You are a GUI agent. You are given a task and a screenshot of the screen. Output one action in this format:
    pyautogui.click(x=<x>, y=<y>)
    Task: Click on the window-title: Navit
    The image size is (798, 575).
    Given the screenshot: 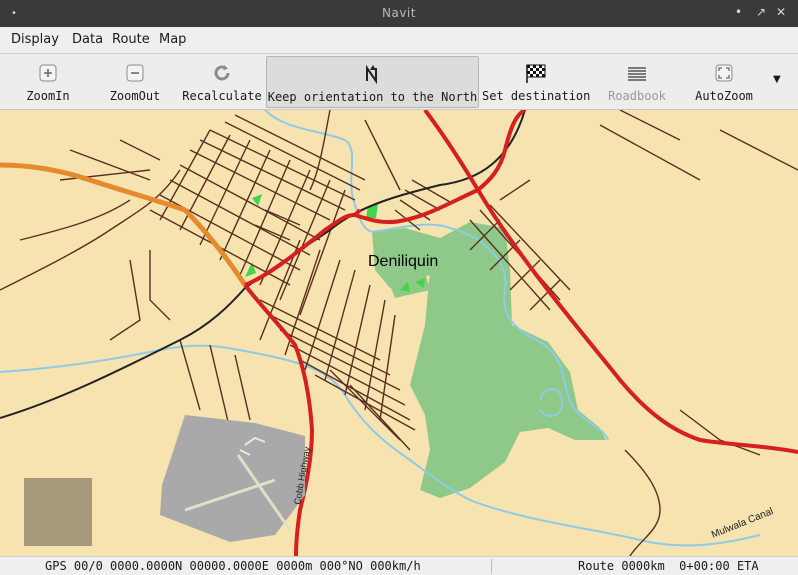 What is the action you would take?
    pyautogui.click(x=399, y=13)
    